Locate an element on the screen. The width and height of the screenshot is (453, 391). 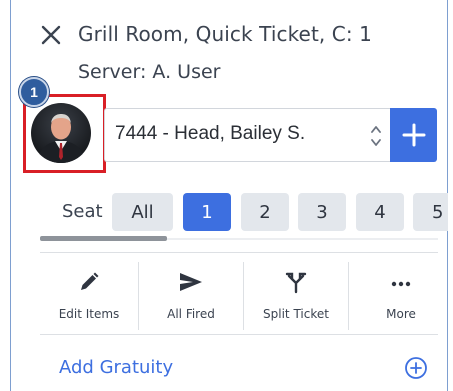
chevron-up-down-icon is located at coordinates (376, 136).